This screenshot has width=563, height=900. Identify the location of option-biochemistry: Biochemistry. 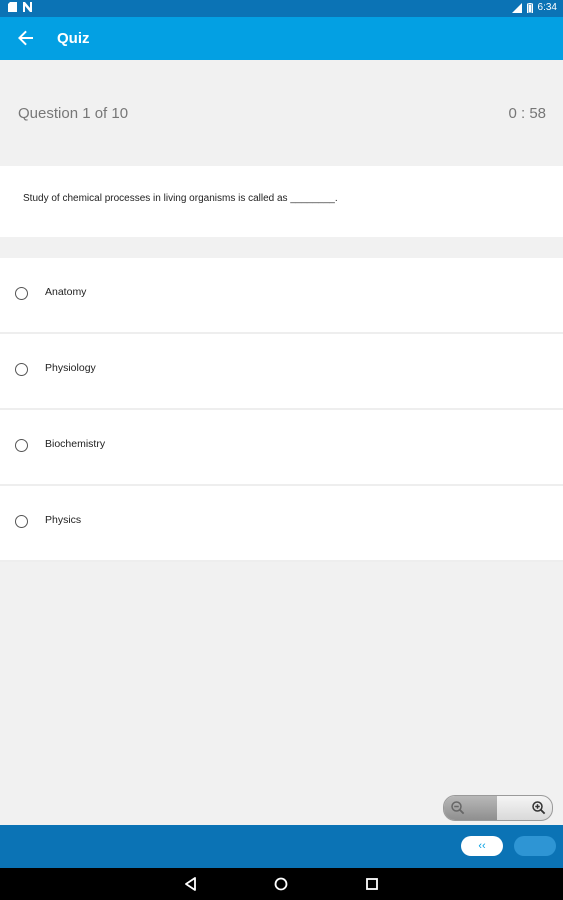
(281, 448).